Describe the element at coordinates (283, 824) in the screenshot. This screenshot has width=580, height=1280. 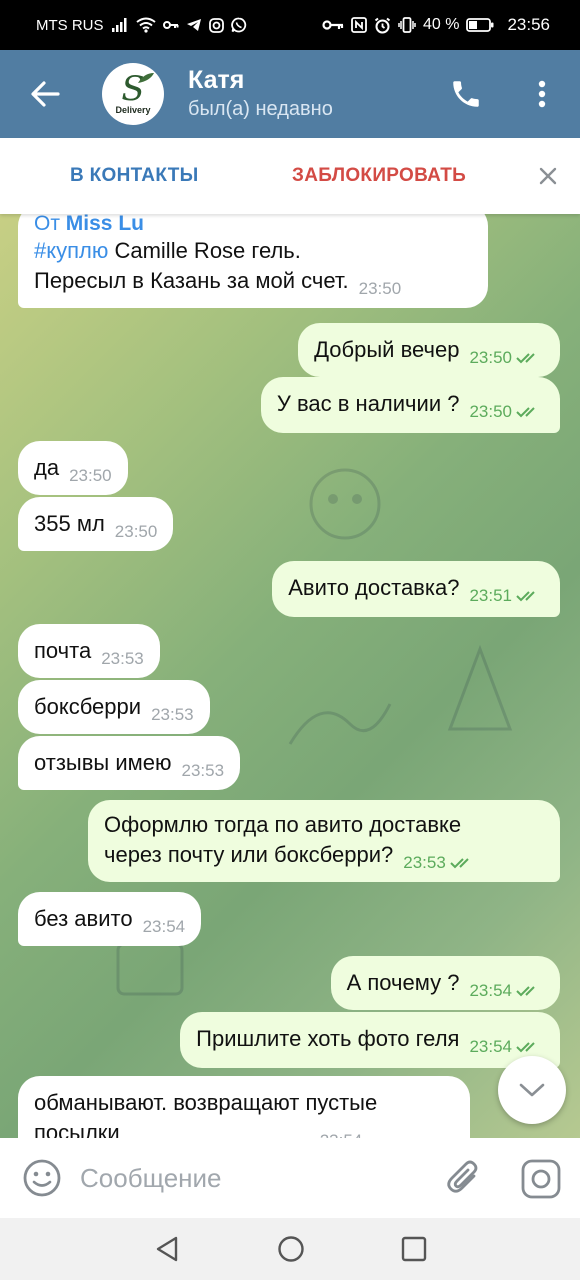
I see `message-text: Оформлю тогда по авито доставке` at that location.